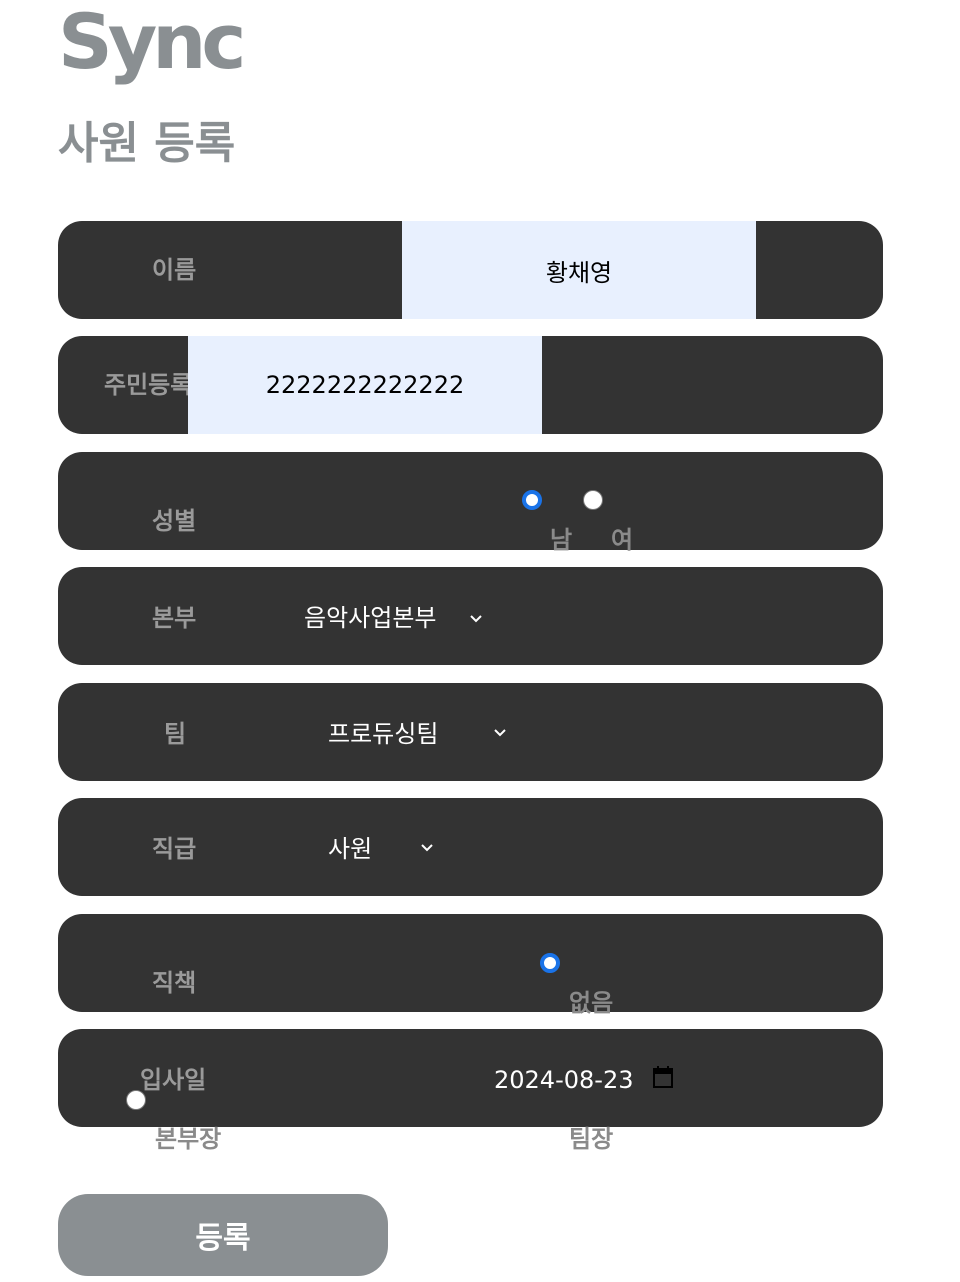  I want to click on gender-option-male-label: 남, so click(561, 540).